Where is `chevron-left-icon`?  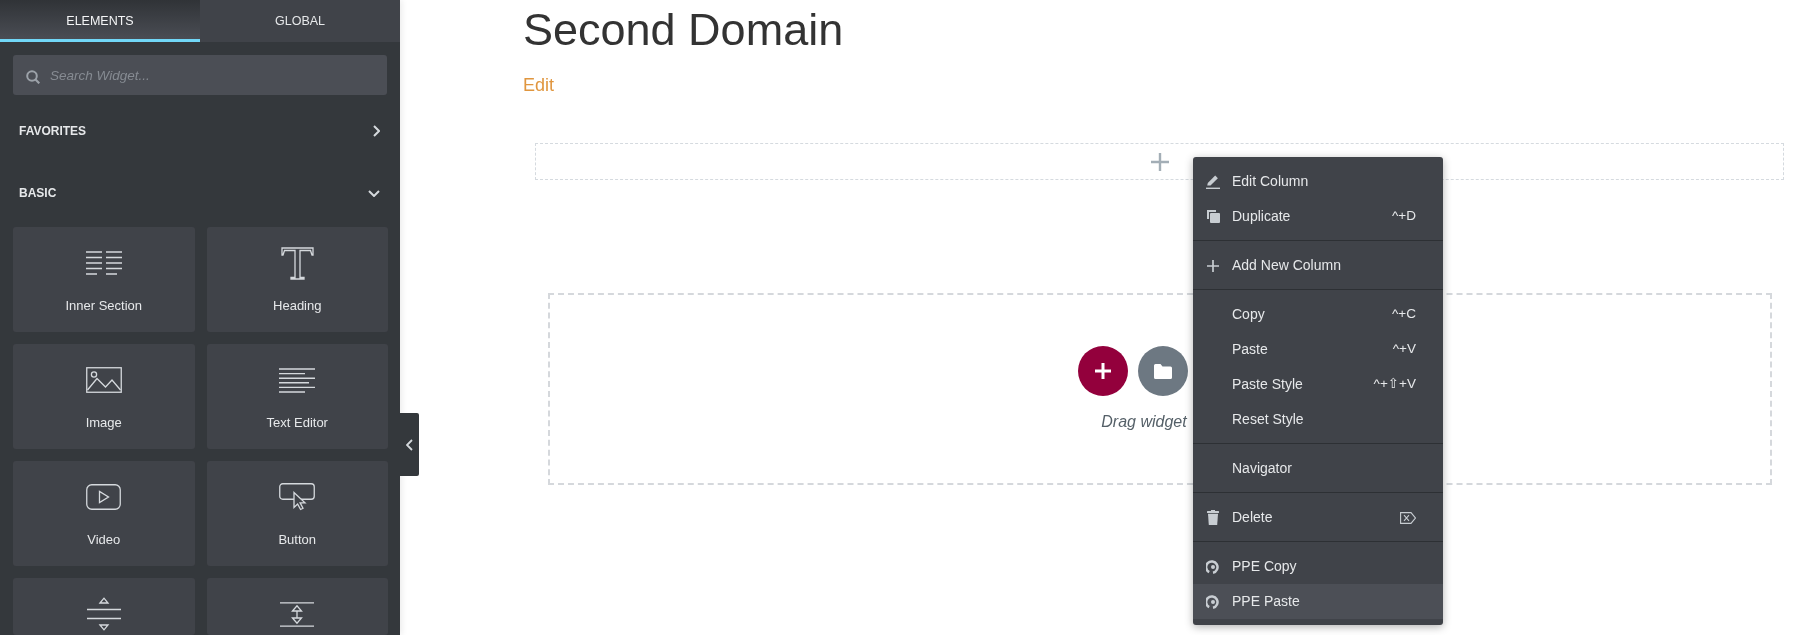 chevron-left-icon is located at coordinates (409, 444).